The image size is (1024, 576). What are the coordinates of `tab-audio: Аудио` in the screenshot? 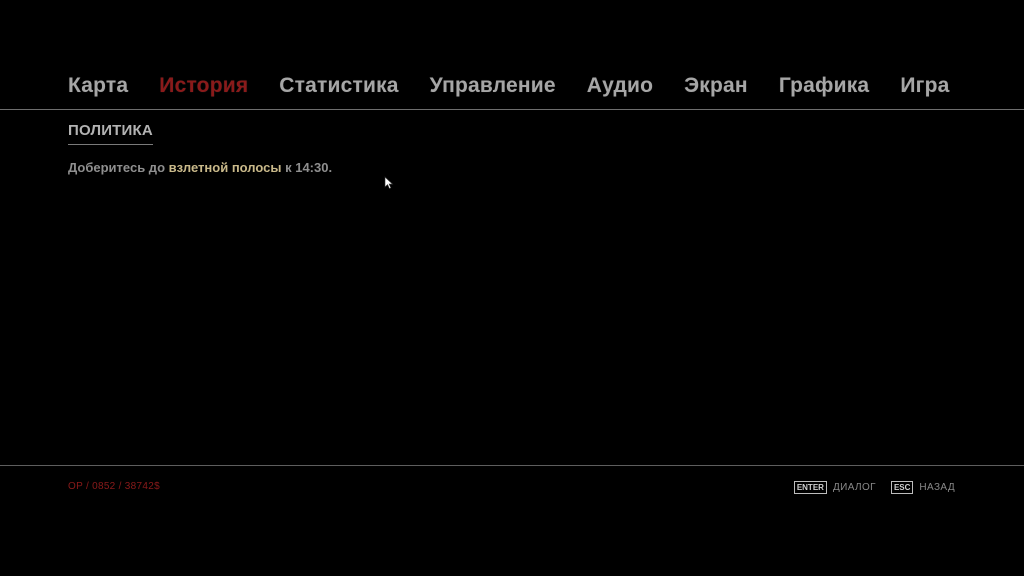 It's located at (620, 86).